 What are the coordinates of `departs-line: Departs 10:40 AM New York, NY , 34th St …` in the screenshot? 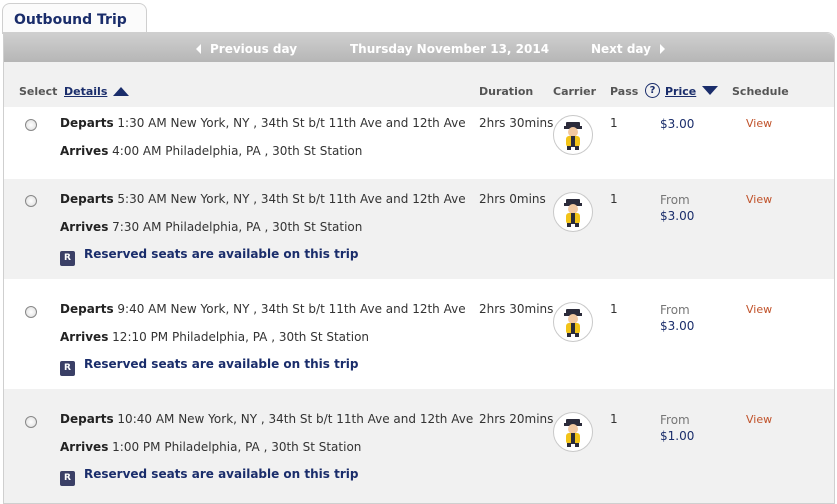 It's located at (266, 419).